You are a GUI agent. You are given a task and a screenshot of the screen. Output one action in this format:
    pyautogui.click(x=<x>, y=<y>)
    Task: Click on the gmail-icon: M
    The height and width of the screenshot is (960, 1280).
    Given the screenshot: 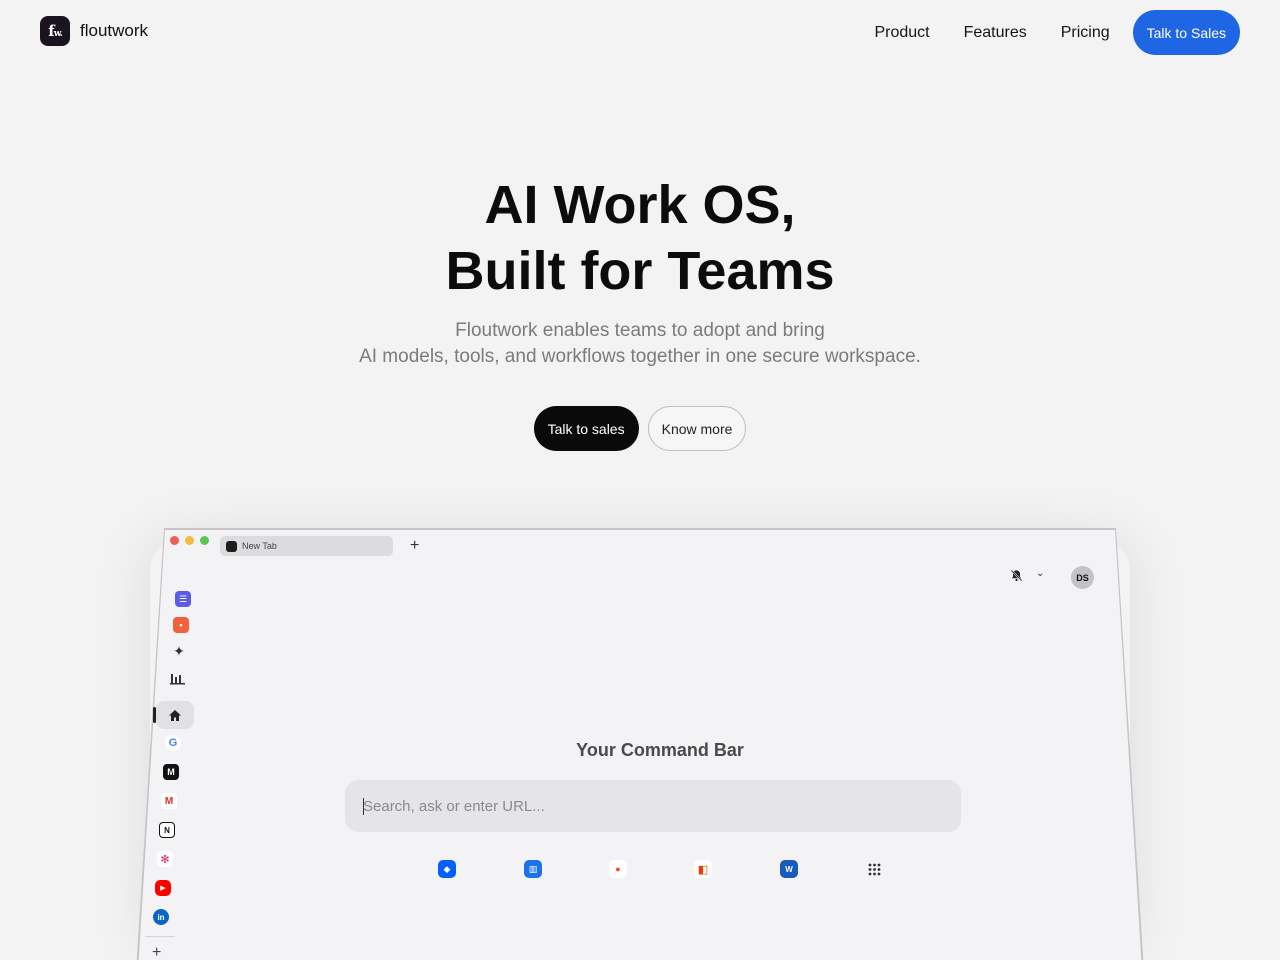 What is the action you would take?
    pyautogui.click(x=169, y=801)
    